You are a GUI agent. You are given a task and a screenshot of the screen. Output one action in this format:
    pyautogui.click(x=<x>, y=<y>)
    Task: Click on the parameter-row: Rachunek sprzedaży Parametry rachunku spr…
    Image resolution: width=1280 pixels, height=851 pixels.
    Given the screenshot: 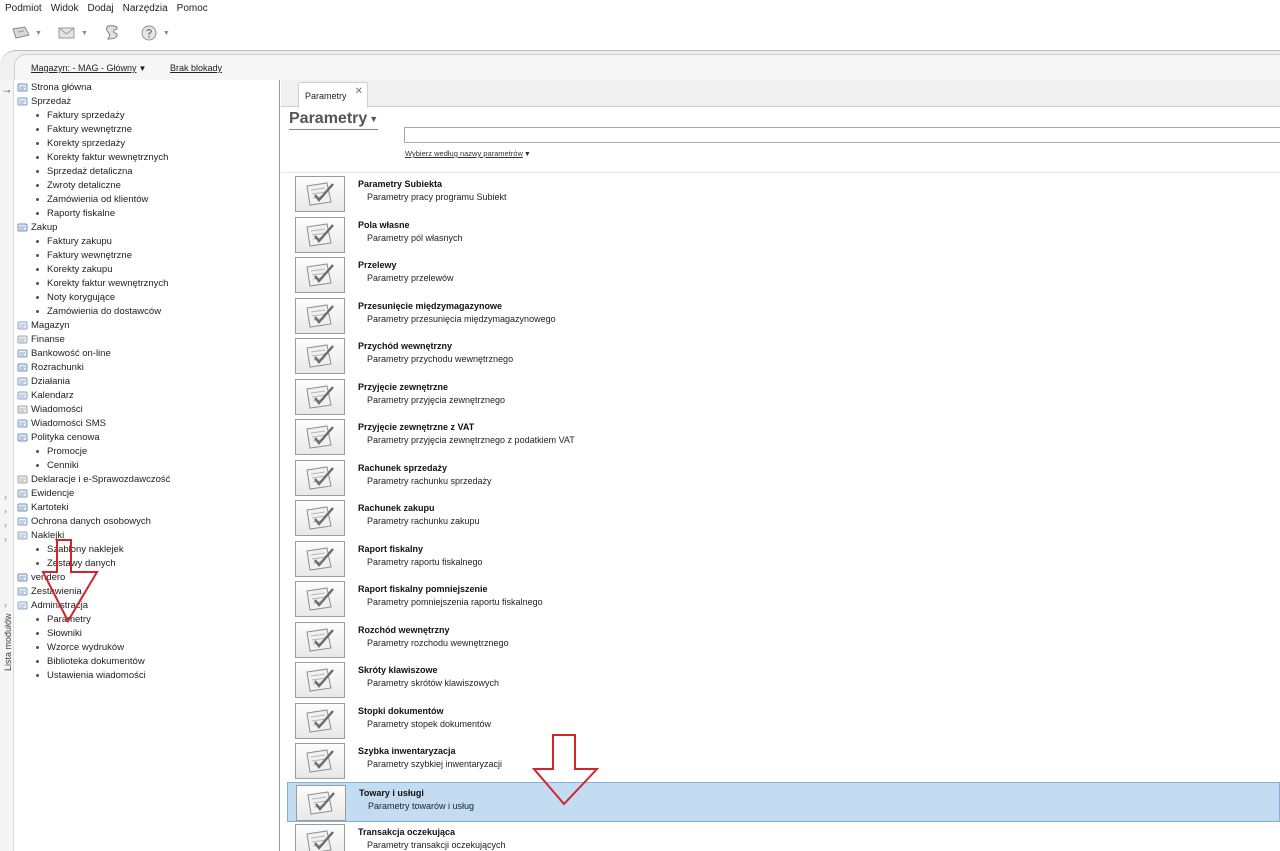 What is the action you would take?
    pyautogui.click(x=783, y=477)
    